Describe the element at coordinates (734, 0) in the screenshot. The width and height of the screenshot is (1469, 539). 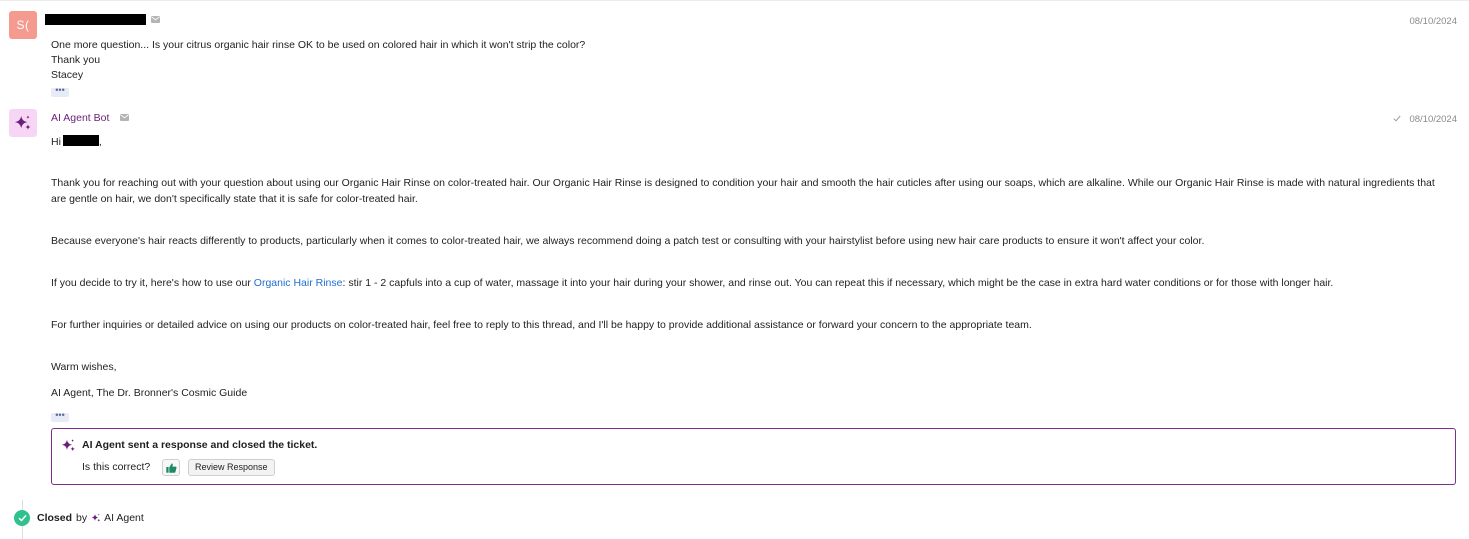
I see `top-divider` at that location.